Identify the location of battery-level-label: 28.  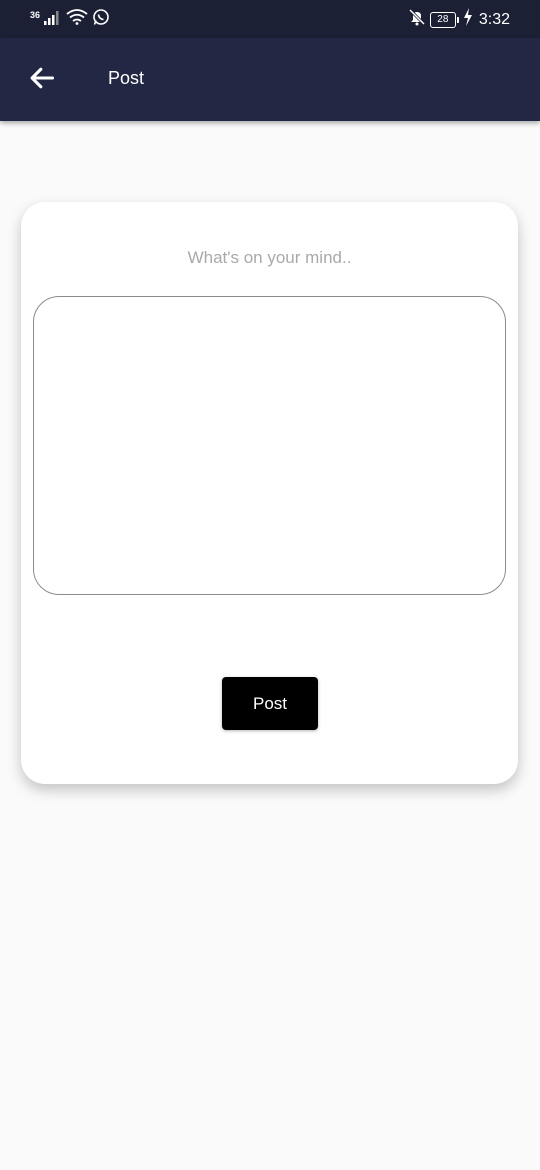
(442, 19).